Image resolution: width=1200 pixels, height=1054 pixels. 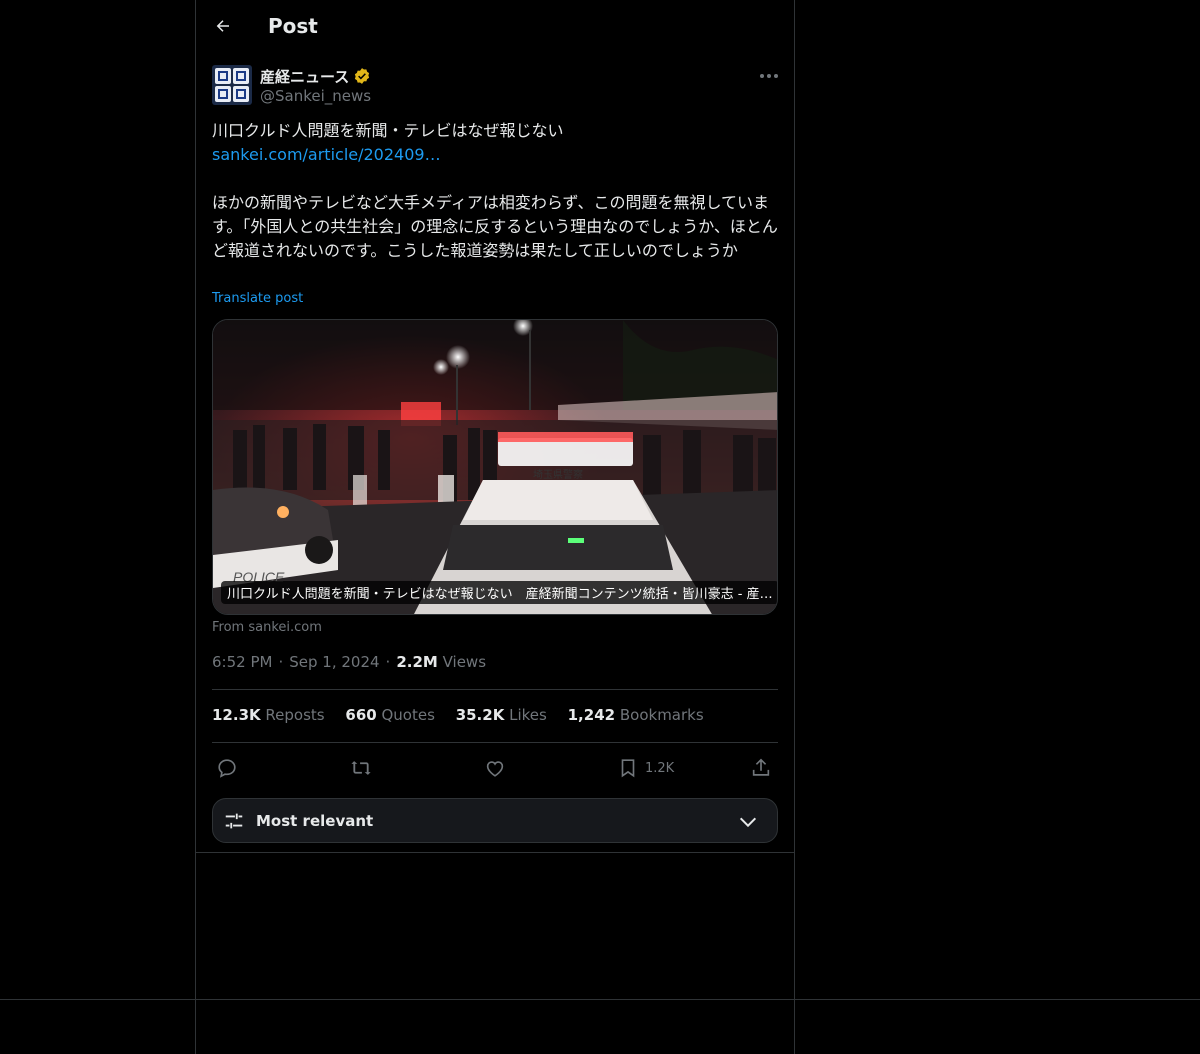 I want to click on quotes-stat: 660 Quotes, so click(x=390, y=715).